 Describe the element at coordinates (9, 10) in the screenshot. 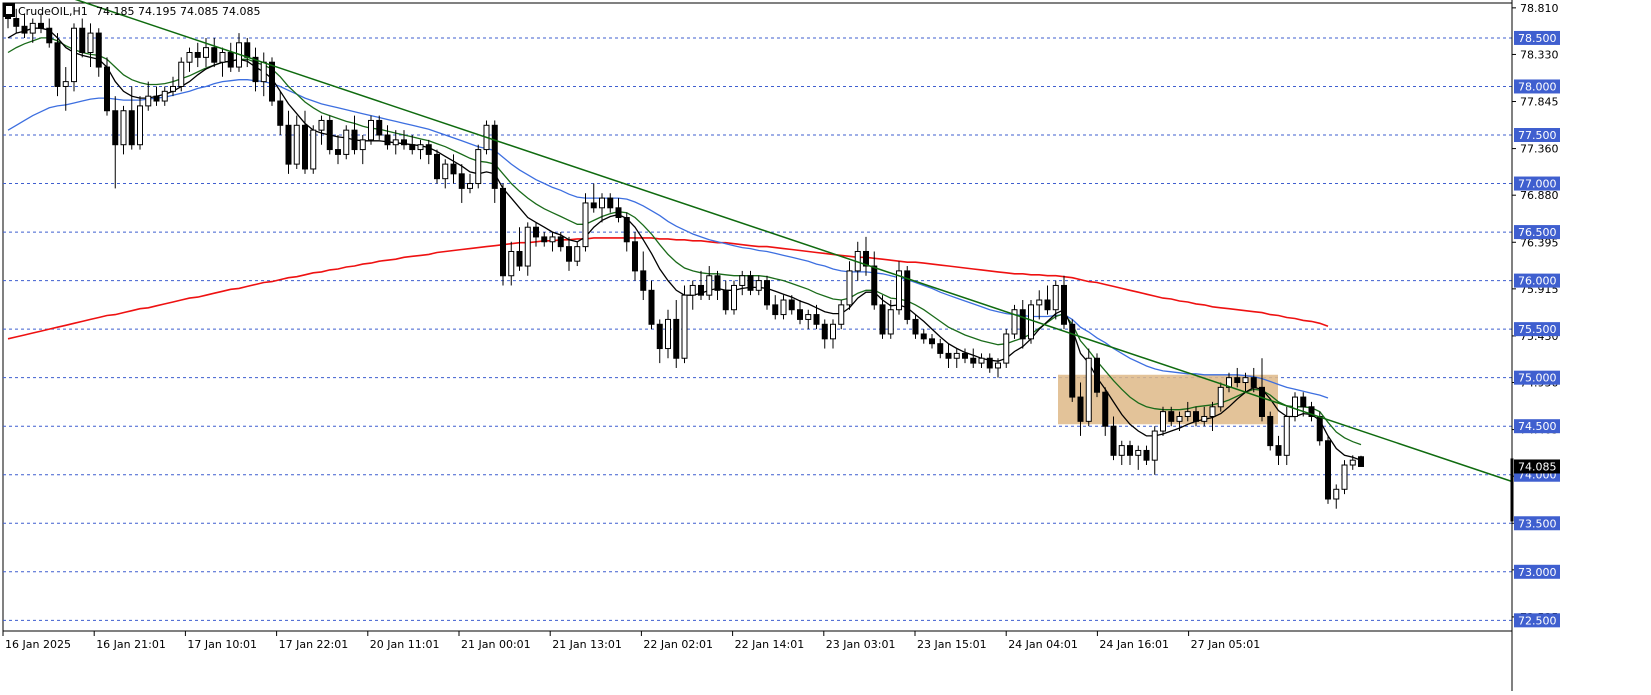

I see `symbol-icon-inner` at that location.